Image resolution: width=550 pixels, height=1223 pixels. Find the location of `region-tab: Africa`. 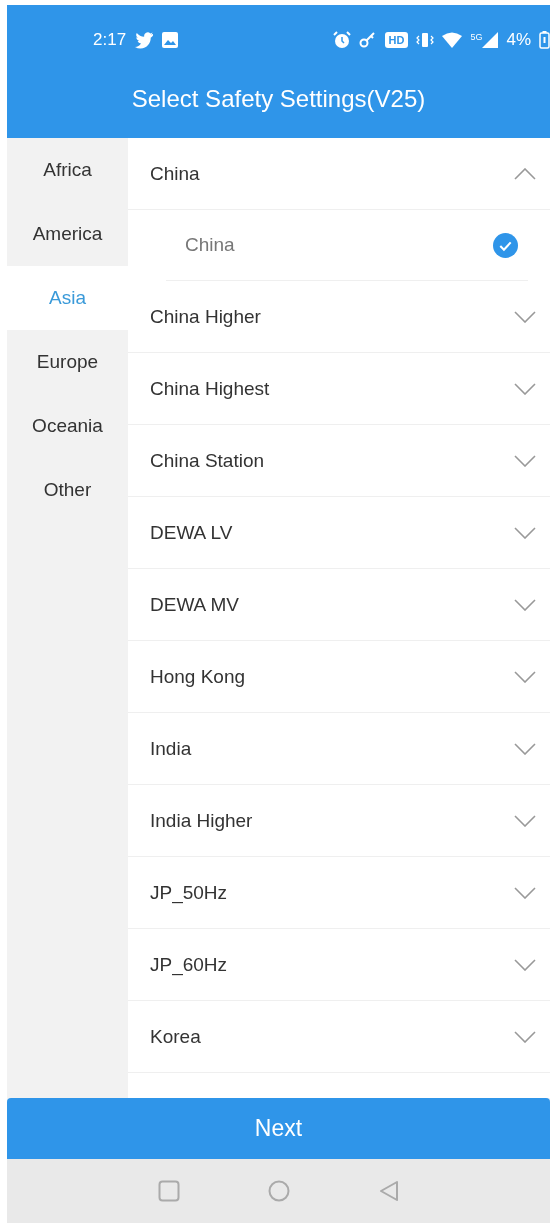

region-tab: Africa is located at coordinates (67, 170).